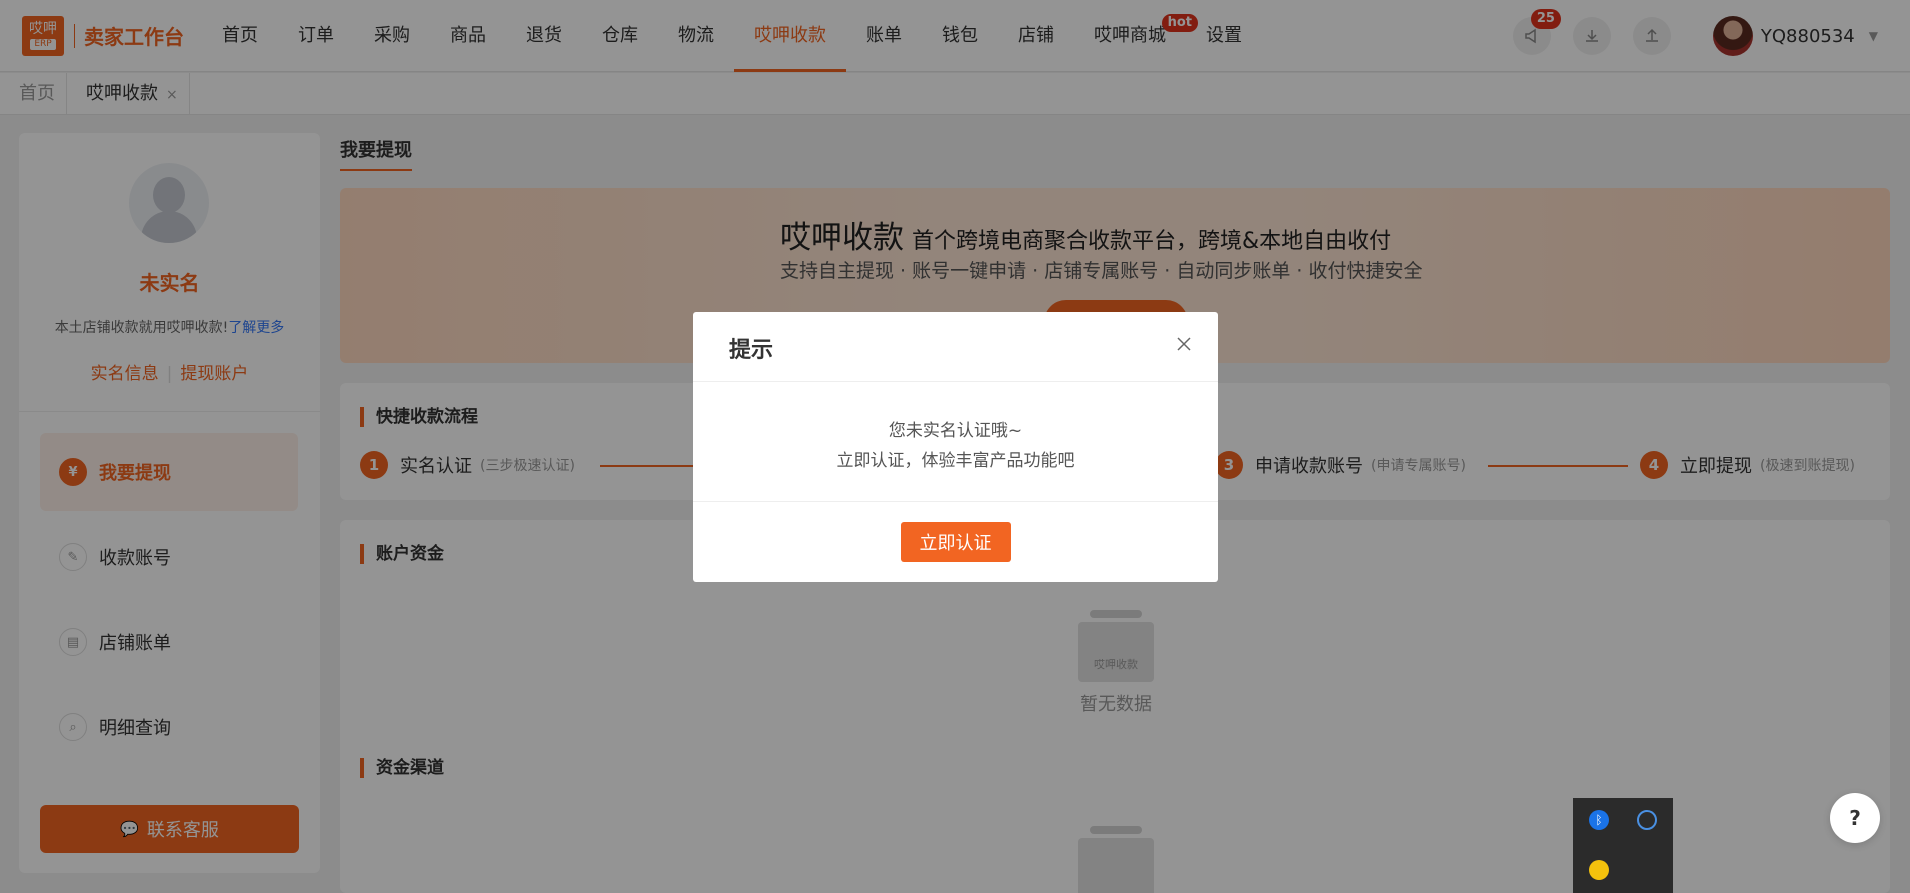 This screenshot has height=893, width=1910. Describe the element at coordinates (1599, 870) in the screenshot. I see `tray-app-icon` at that location.